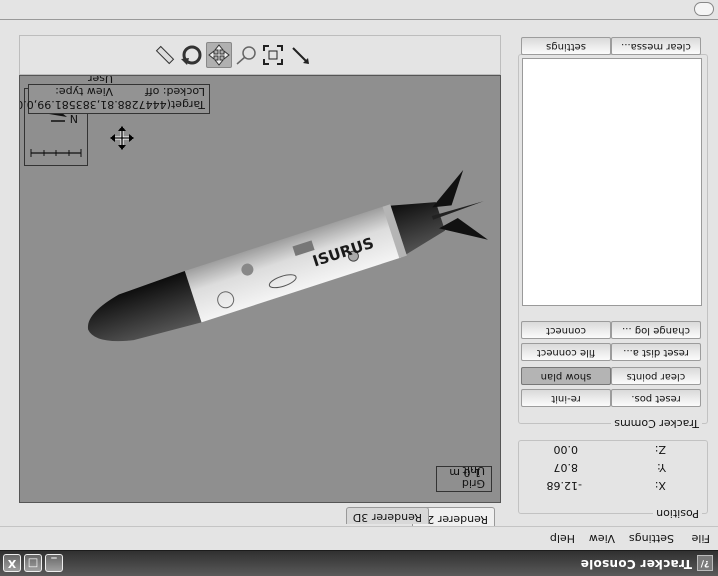 The width and height of the screenshot is (718, 576). I want to click on z-value: 0.00, so click(566, 449).